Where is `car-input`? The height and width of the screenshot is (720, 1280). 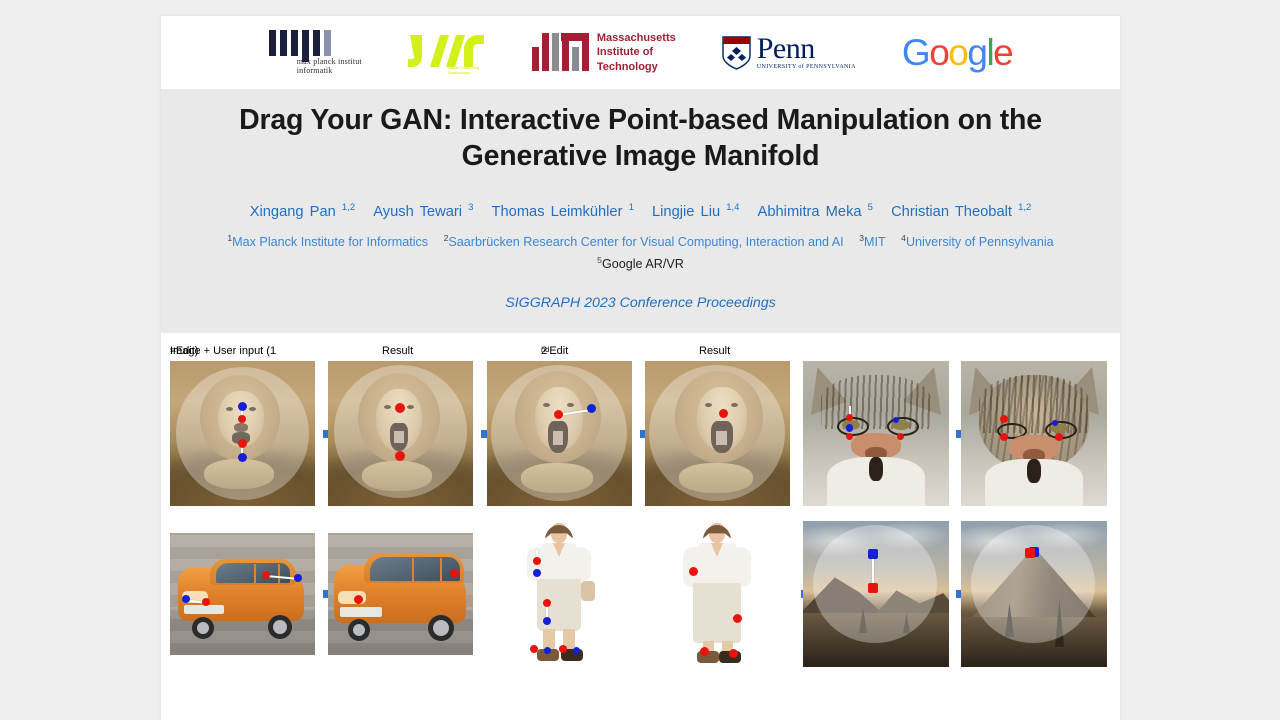
car-input is located at coordinates (242, 593).